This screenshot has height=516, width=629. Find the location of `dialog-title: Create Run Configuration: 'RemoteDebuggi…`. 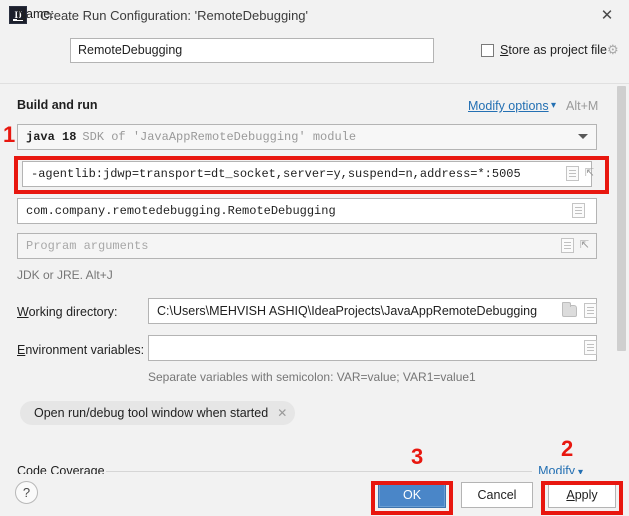

dialog-title: Create Run Configuration: 'RemoteDebuggi… is located at coordinates (174, 15).